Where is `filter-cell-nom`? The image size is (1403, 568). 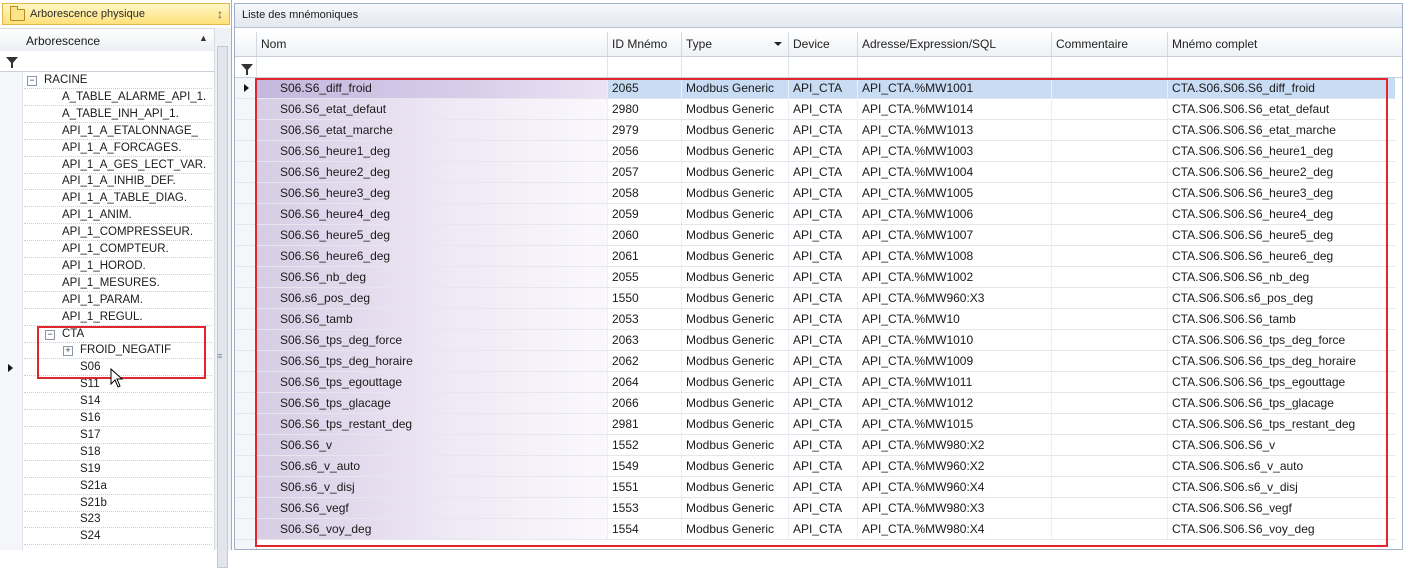 filter-cell-nom is located at coordinates (432, 67).